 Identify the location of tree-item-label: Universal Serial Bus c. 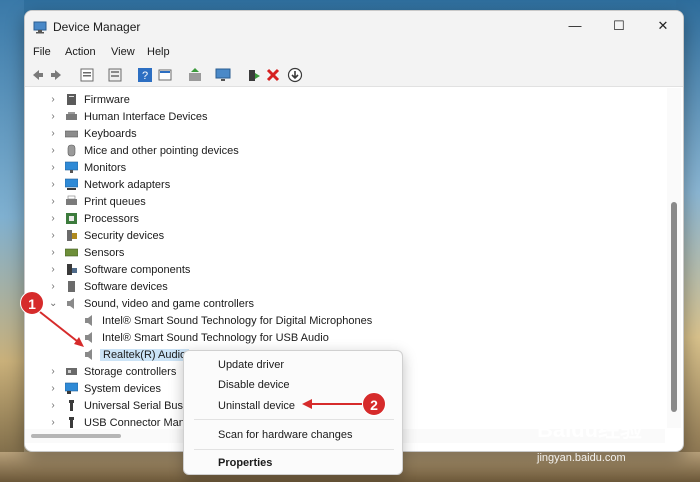
(138, 406).